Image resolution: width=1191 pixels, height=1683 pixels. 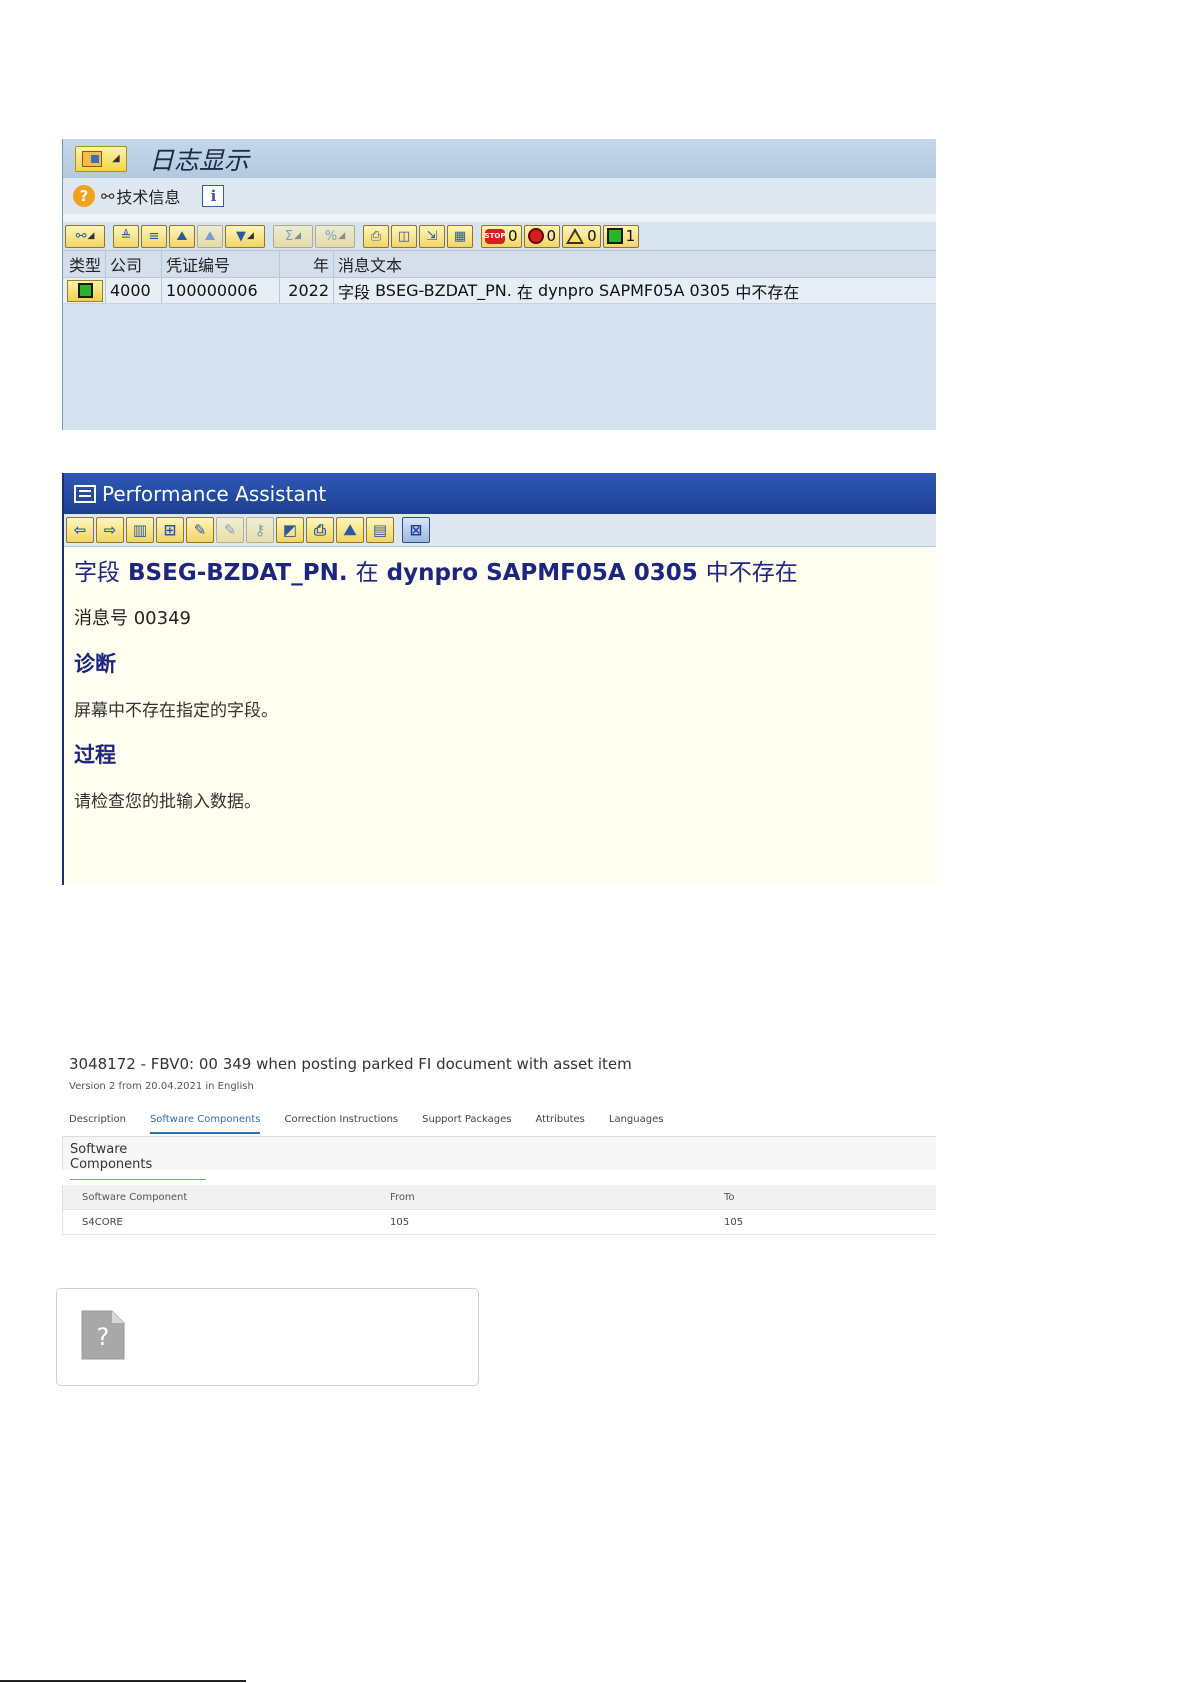 I want to click on success-counter: 1, so click(x=621, y=236).